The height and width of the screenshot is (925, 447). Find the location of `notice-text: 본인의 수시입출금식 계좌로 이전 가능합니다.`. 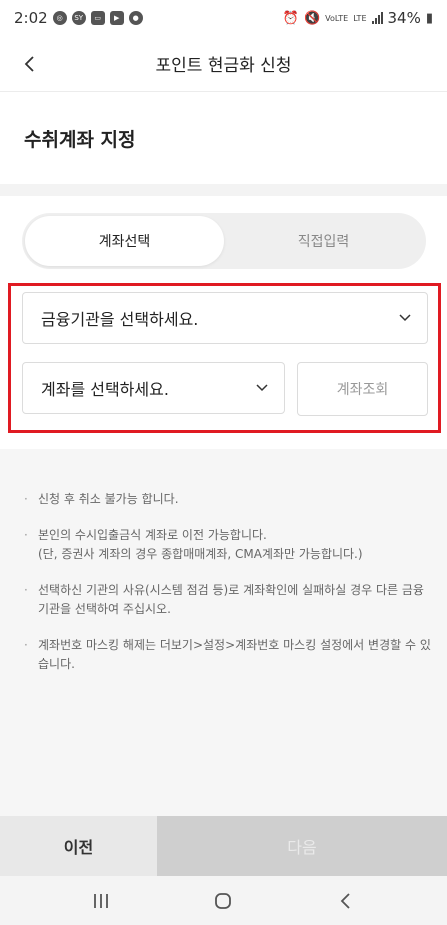

notice-text: 본인의 수시입출금식 계좌로 이전 가능합니다. is located at coordinates (152, 535).